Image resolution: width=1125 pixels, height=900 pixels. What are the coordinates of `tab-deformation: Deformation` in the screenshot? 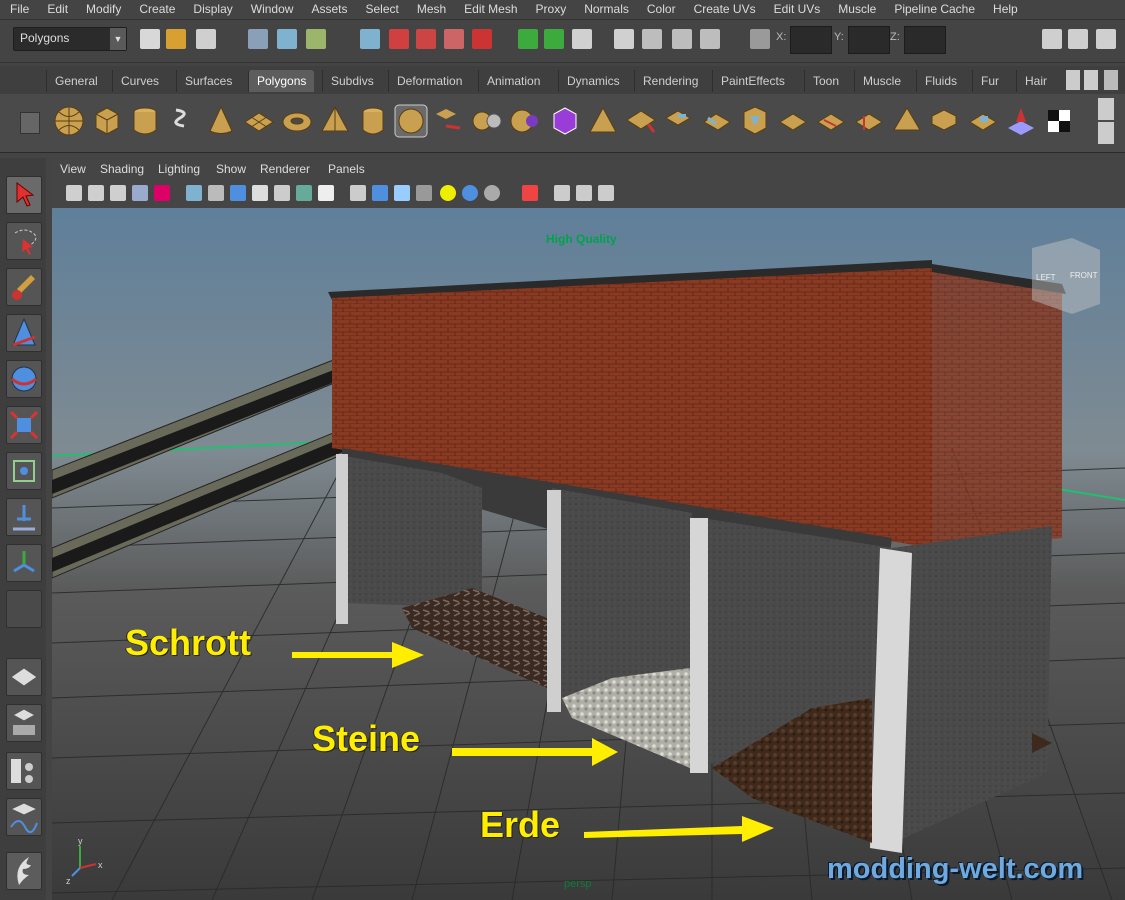 It's located at (429, 81).